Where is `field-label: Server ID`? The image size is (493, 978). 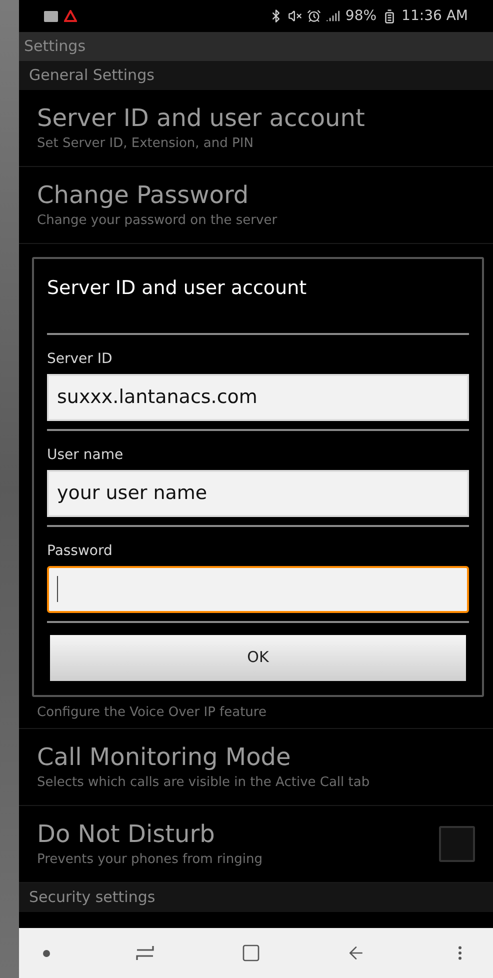 field-label: Server ID is located at coordinates (80, 359).